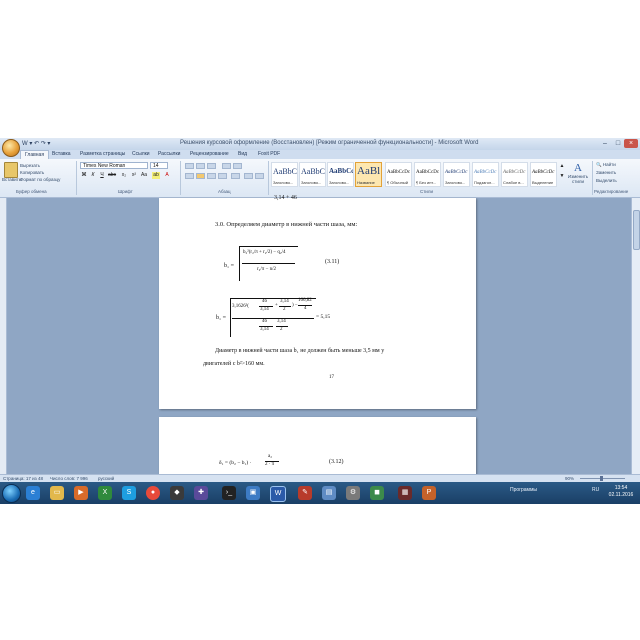 The width and height of the screenshot is (640, 640). I want to click on format-painter-button: Формат по образцу, so click(40, 179).